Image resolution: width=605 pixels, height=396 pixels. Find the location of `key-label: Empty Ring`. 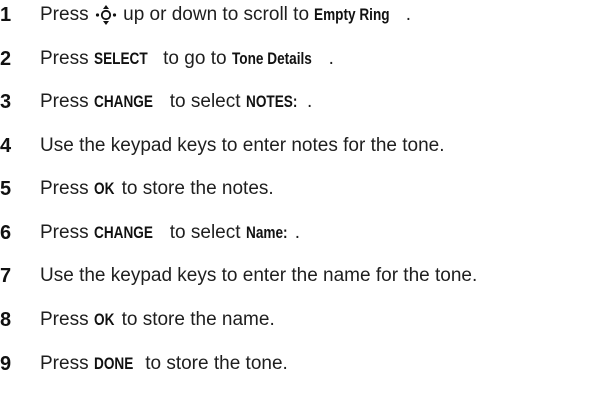

key-label: Empty Ring is located at coordinates (352, 14).